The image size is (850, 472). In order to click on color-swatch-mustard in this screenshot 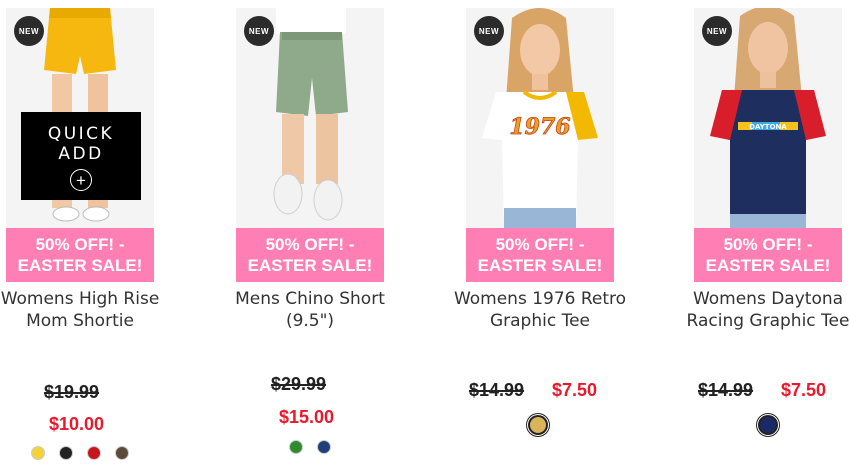, I will do `click(538, 425)`.